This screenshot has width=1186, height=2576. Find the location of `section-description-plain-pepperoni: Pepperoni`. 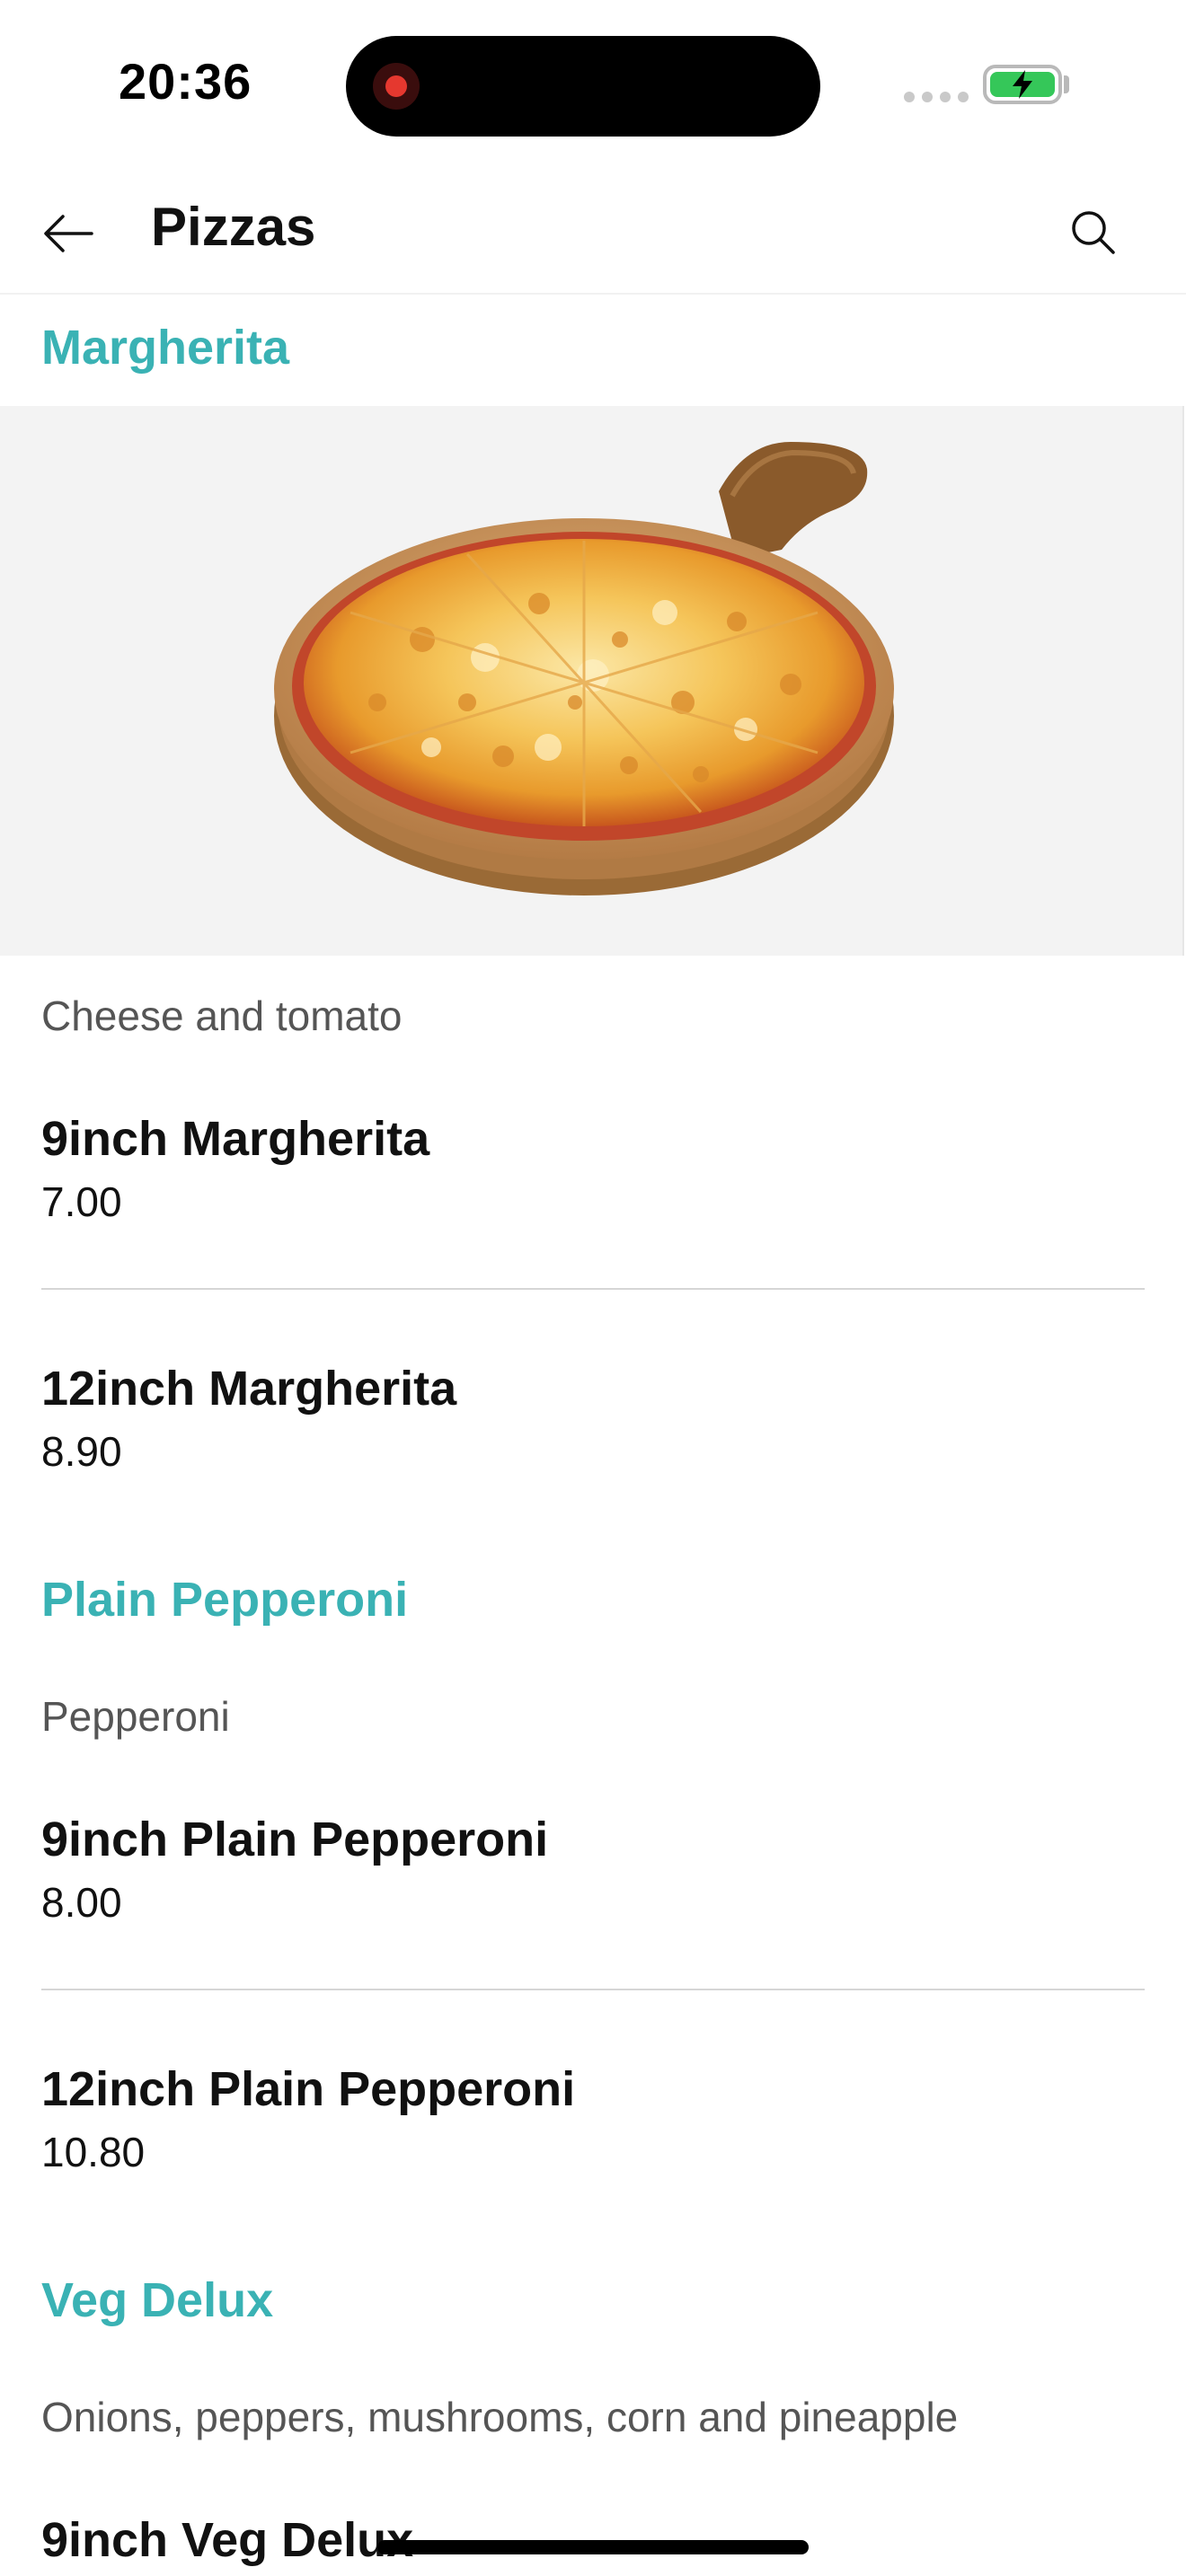

section-description-plain-pepperoni: Pepperoni is located at coordinates (135, 1716).